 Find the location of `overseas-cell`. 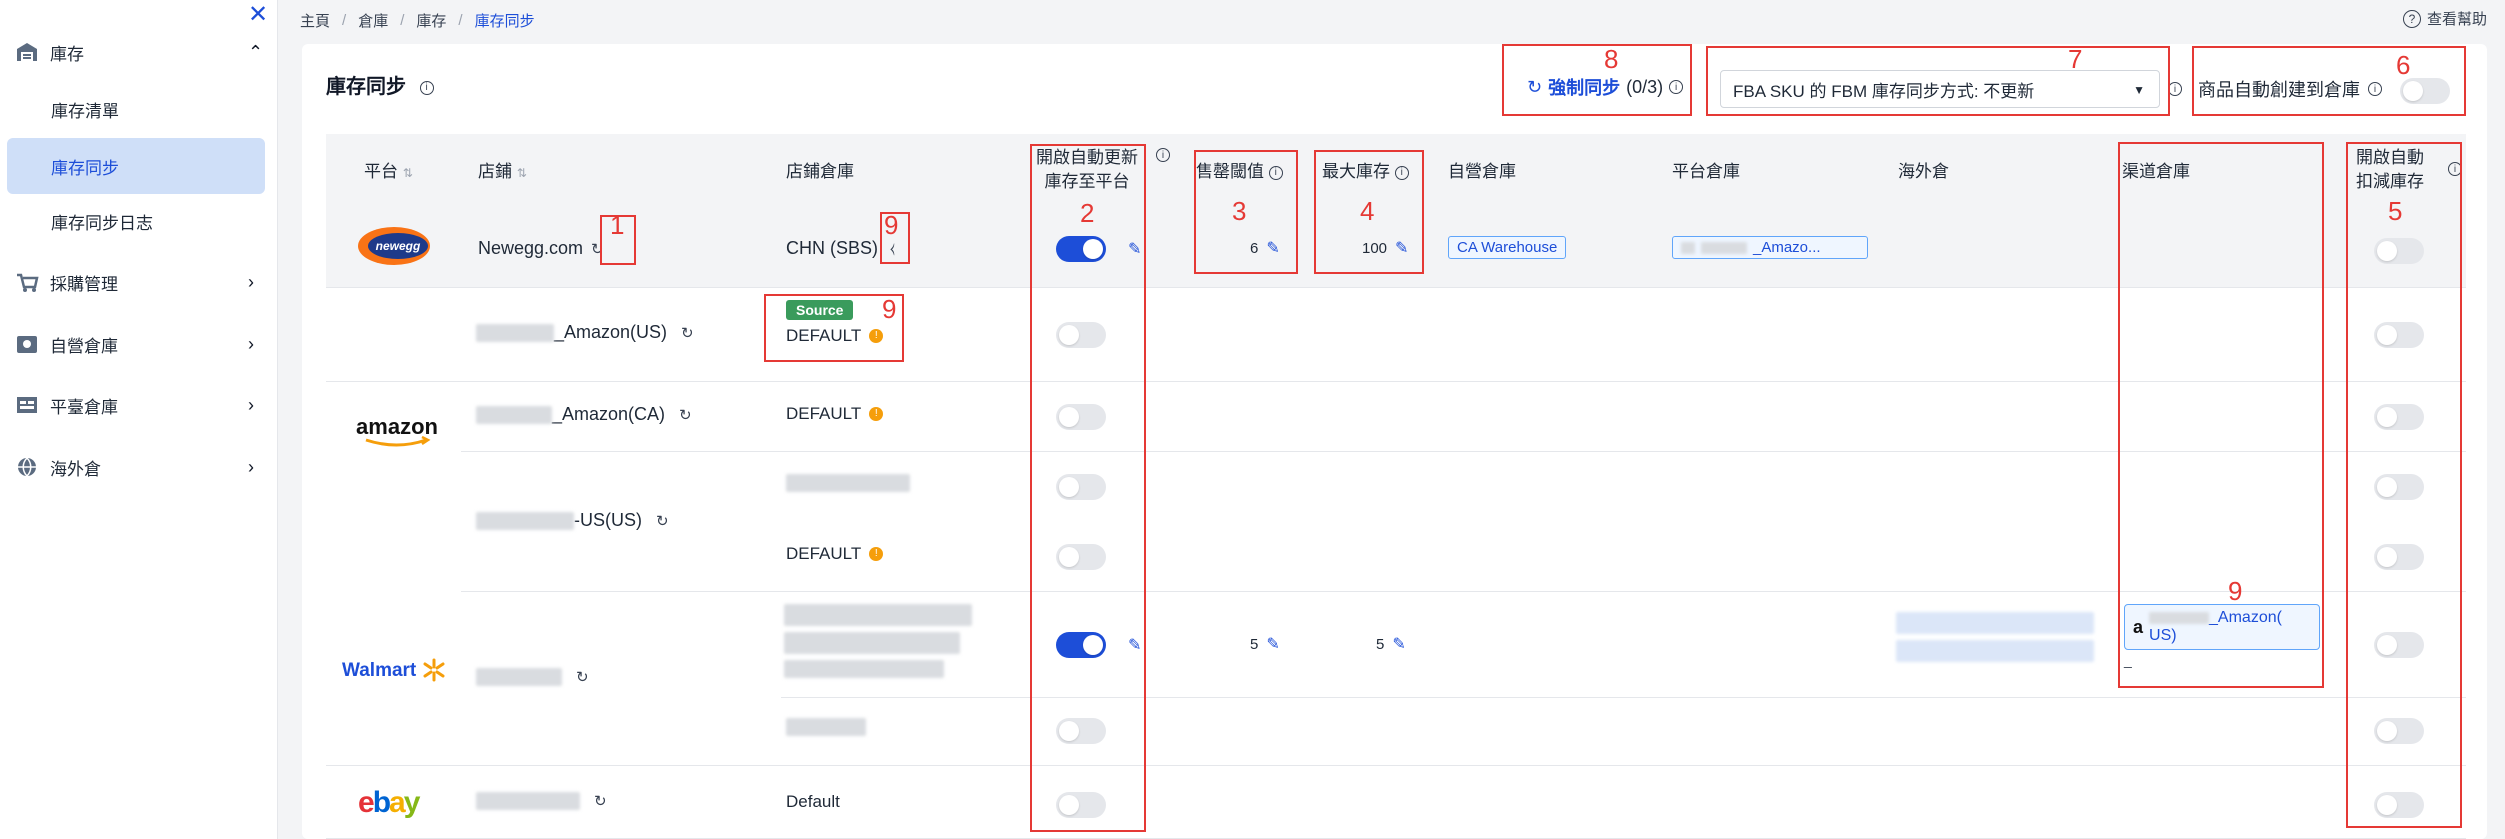

overseas-cell is located at coordinates (1995, 637).